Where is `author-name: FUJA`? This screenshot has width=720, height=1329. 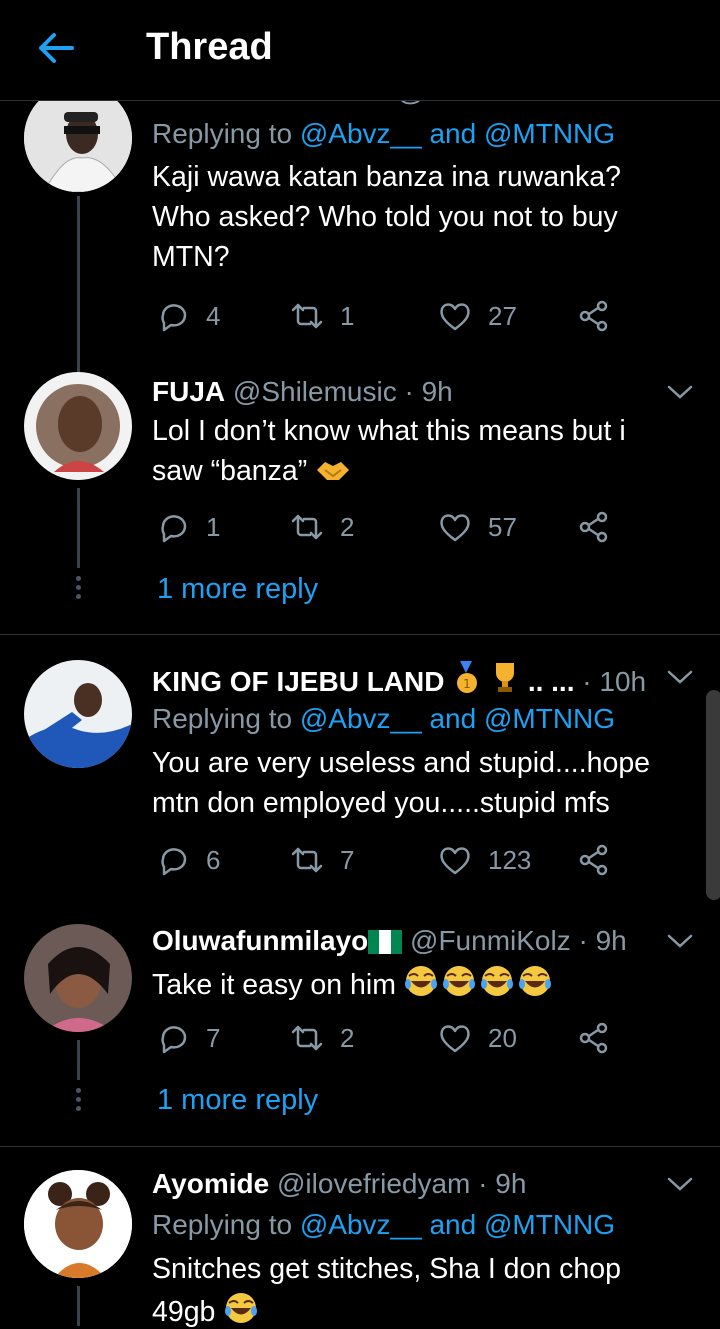 author-name: FUJA is located at coordinates (188, 391).